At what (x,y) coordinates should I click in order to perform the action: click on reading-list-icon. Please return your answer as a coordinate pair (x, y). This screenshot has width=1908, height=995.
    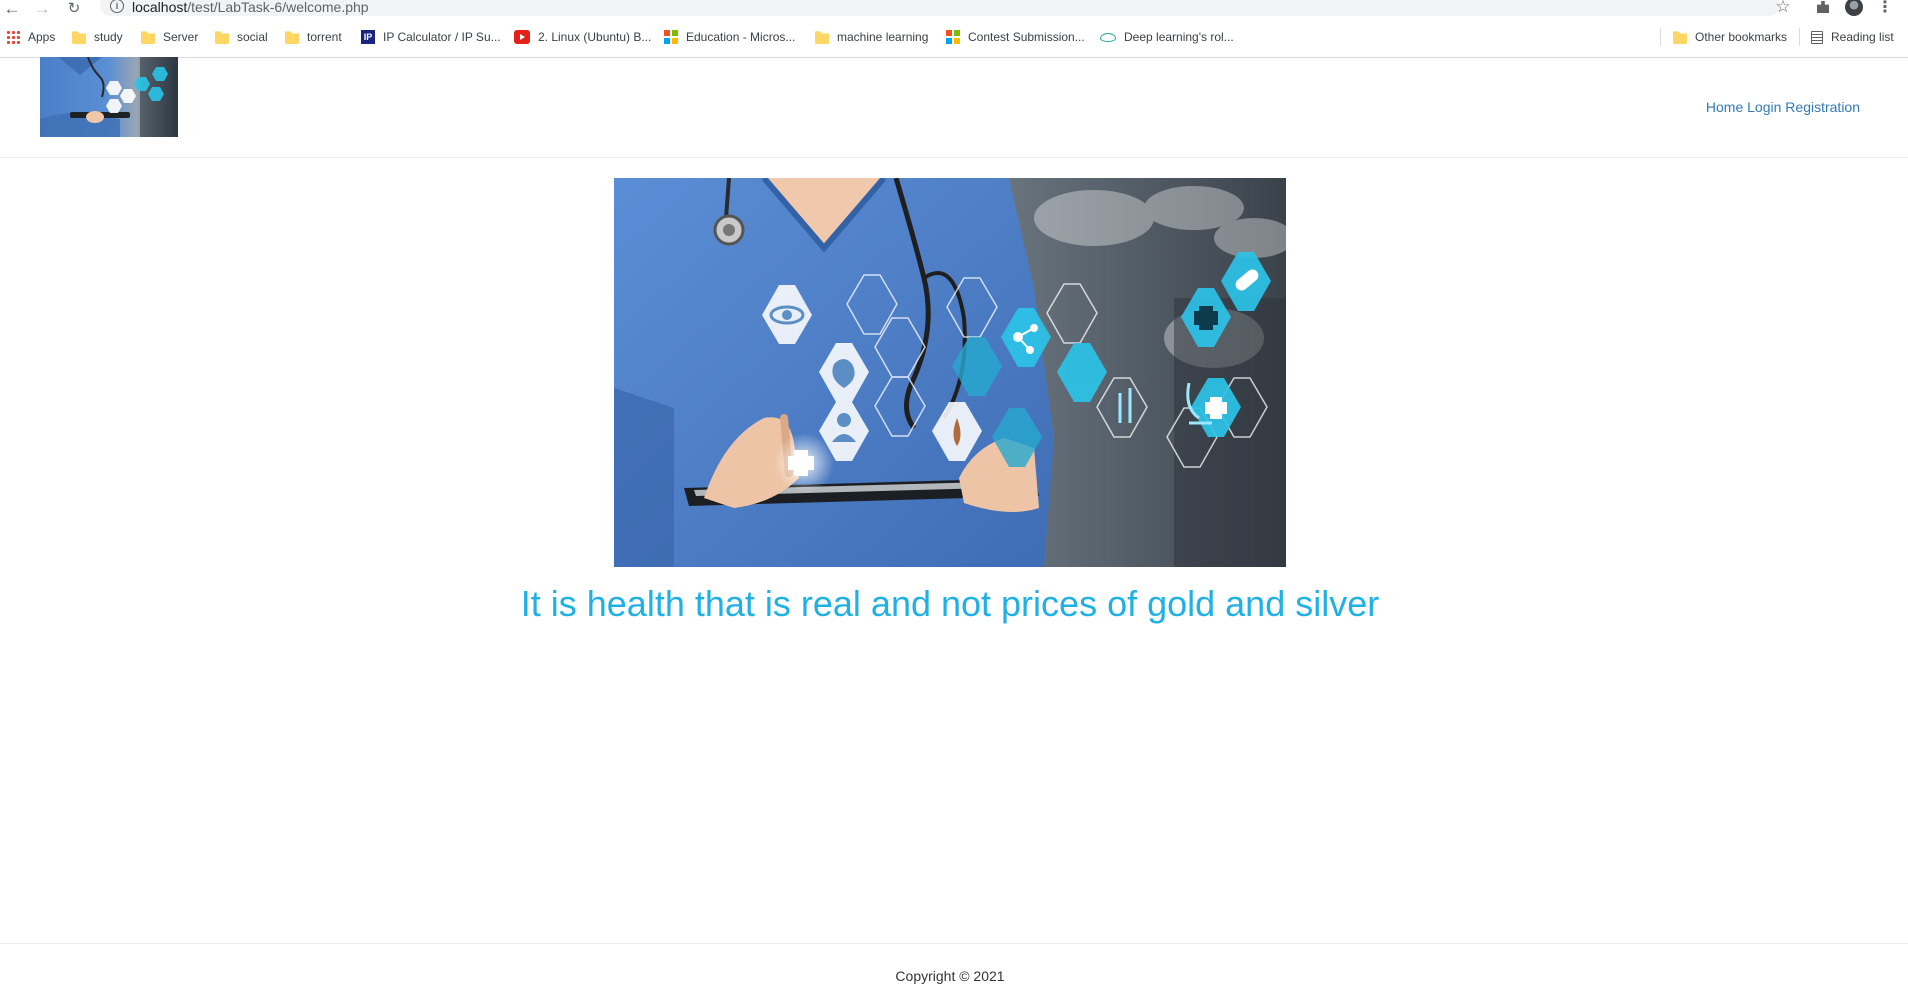
    Looking at the image, I should click on (1817, 37).